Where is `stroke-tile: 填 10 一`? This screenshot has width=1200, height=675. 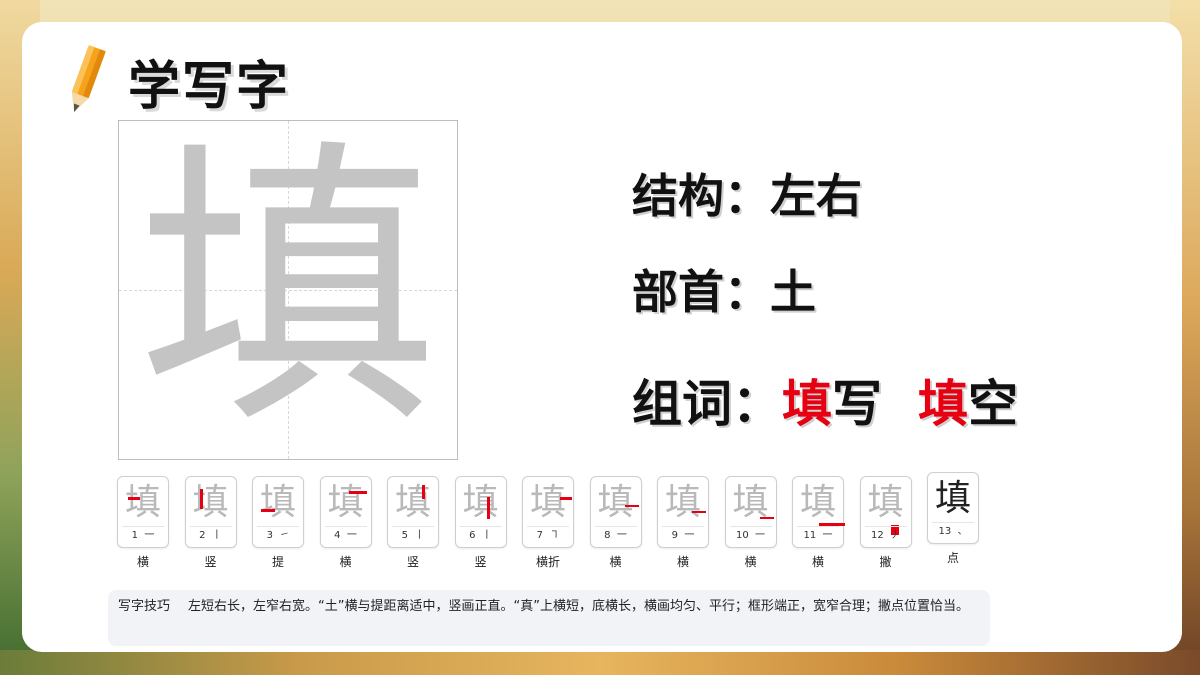 stroke-tile: 填 10 一 is located at coordinates (750, 512).